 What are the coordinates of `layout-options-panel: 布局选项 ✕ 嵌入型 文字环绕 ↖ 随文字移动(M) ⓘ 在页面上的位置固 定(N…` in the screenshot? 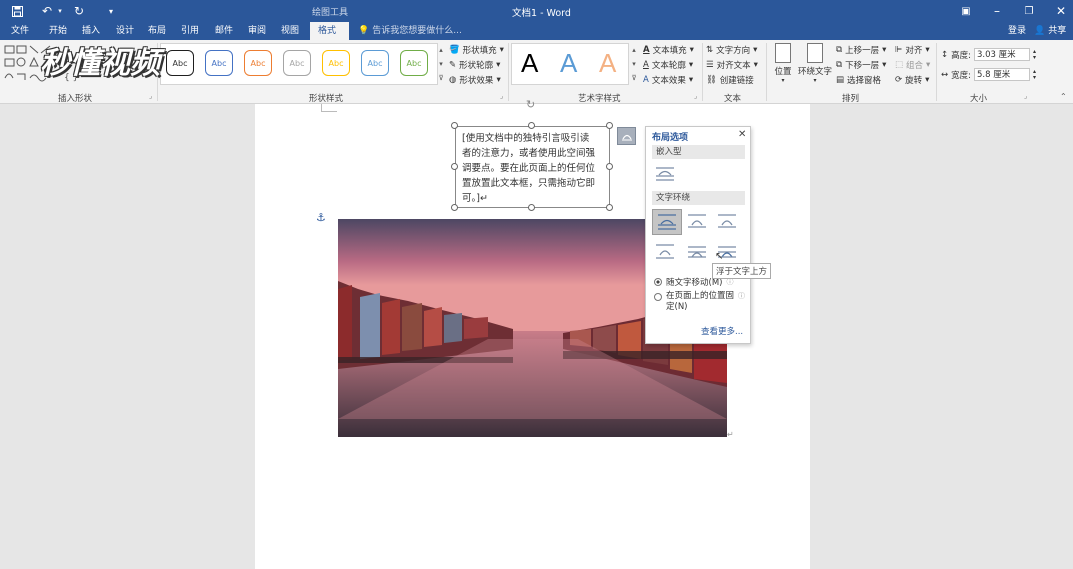 It's located at (698, 235).